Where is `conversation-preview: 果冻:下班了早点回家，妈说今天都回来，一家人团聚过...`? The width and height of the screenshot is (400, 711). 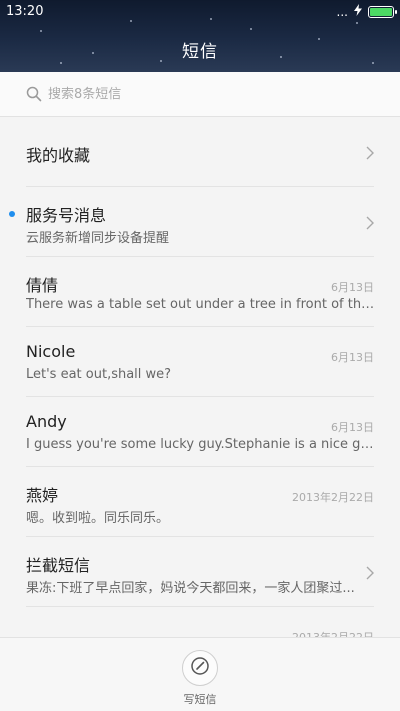
conversation-preview: 果冻:下班了早点回家，妈说今天都回来，一家人团聚过... is located at coordinates (190, 588).